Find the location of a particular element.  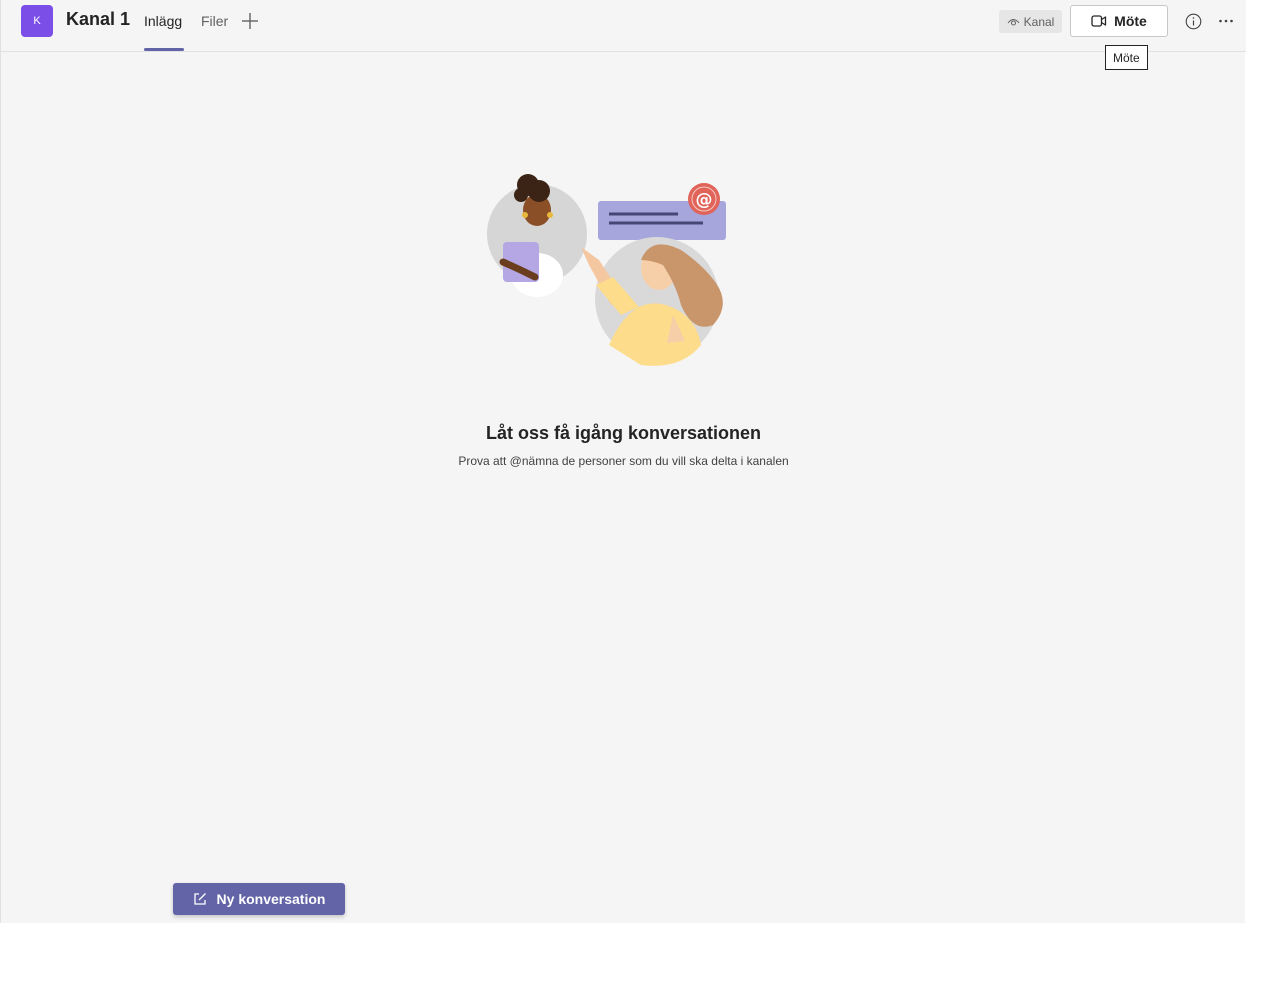

new-conversation-label: Ny konversation is located at coordinates (271, 899).